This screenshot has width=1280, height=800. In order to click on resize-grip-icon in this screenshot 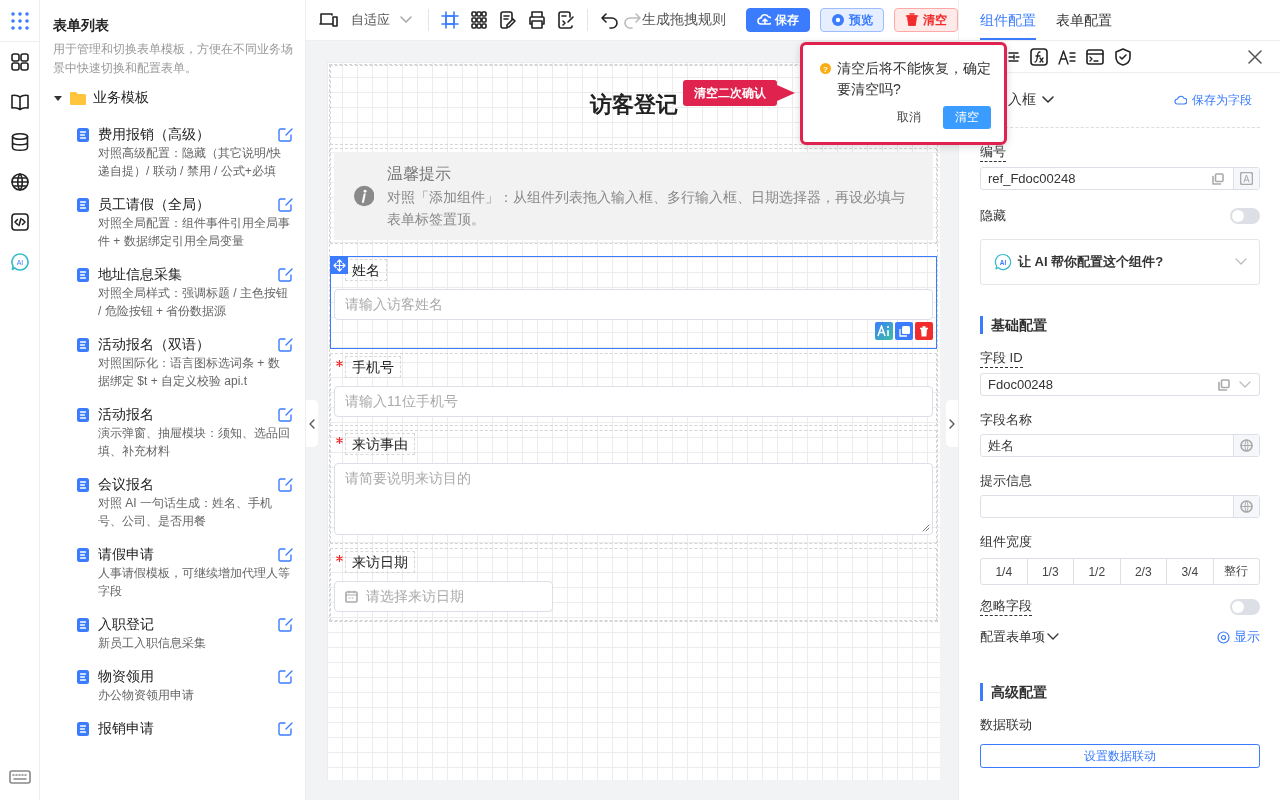, I will do `click(926, 528)`.